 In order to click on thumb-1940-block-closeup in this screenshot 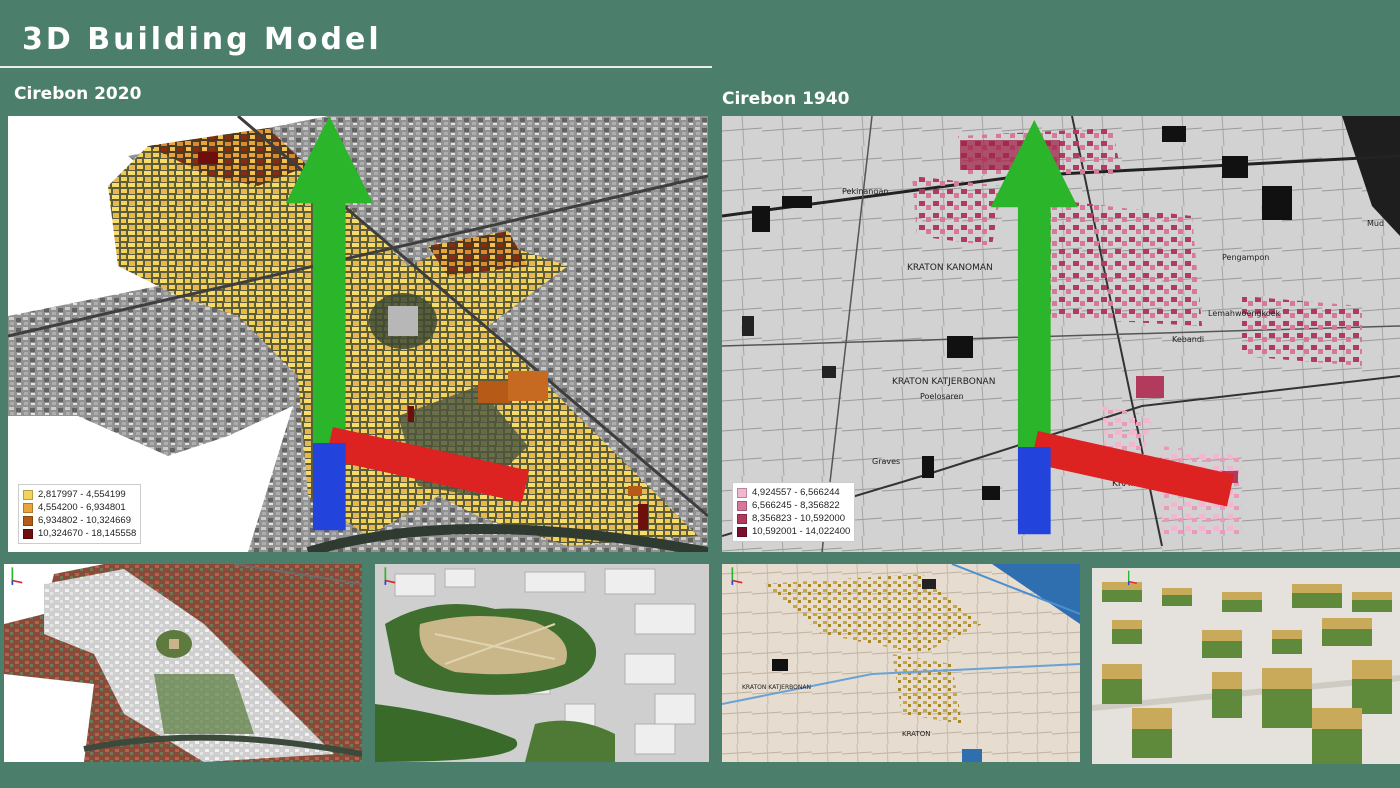, I will do `click(1246, 666)`.